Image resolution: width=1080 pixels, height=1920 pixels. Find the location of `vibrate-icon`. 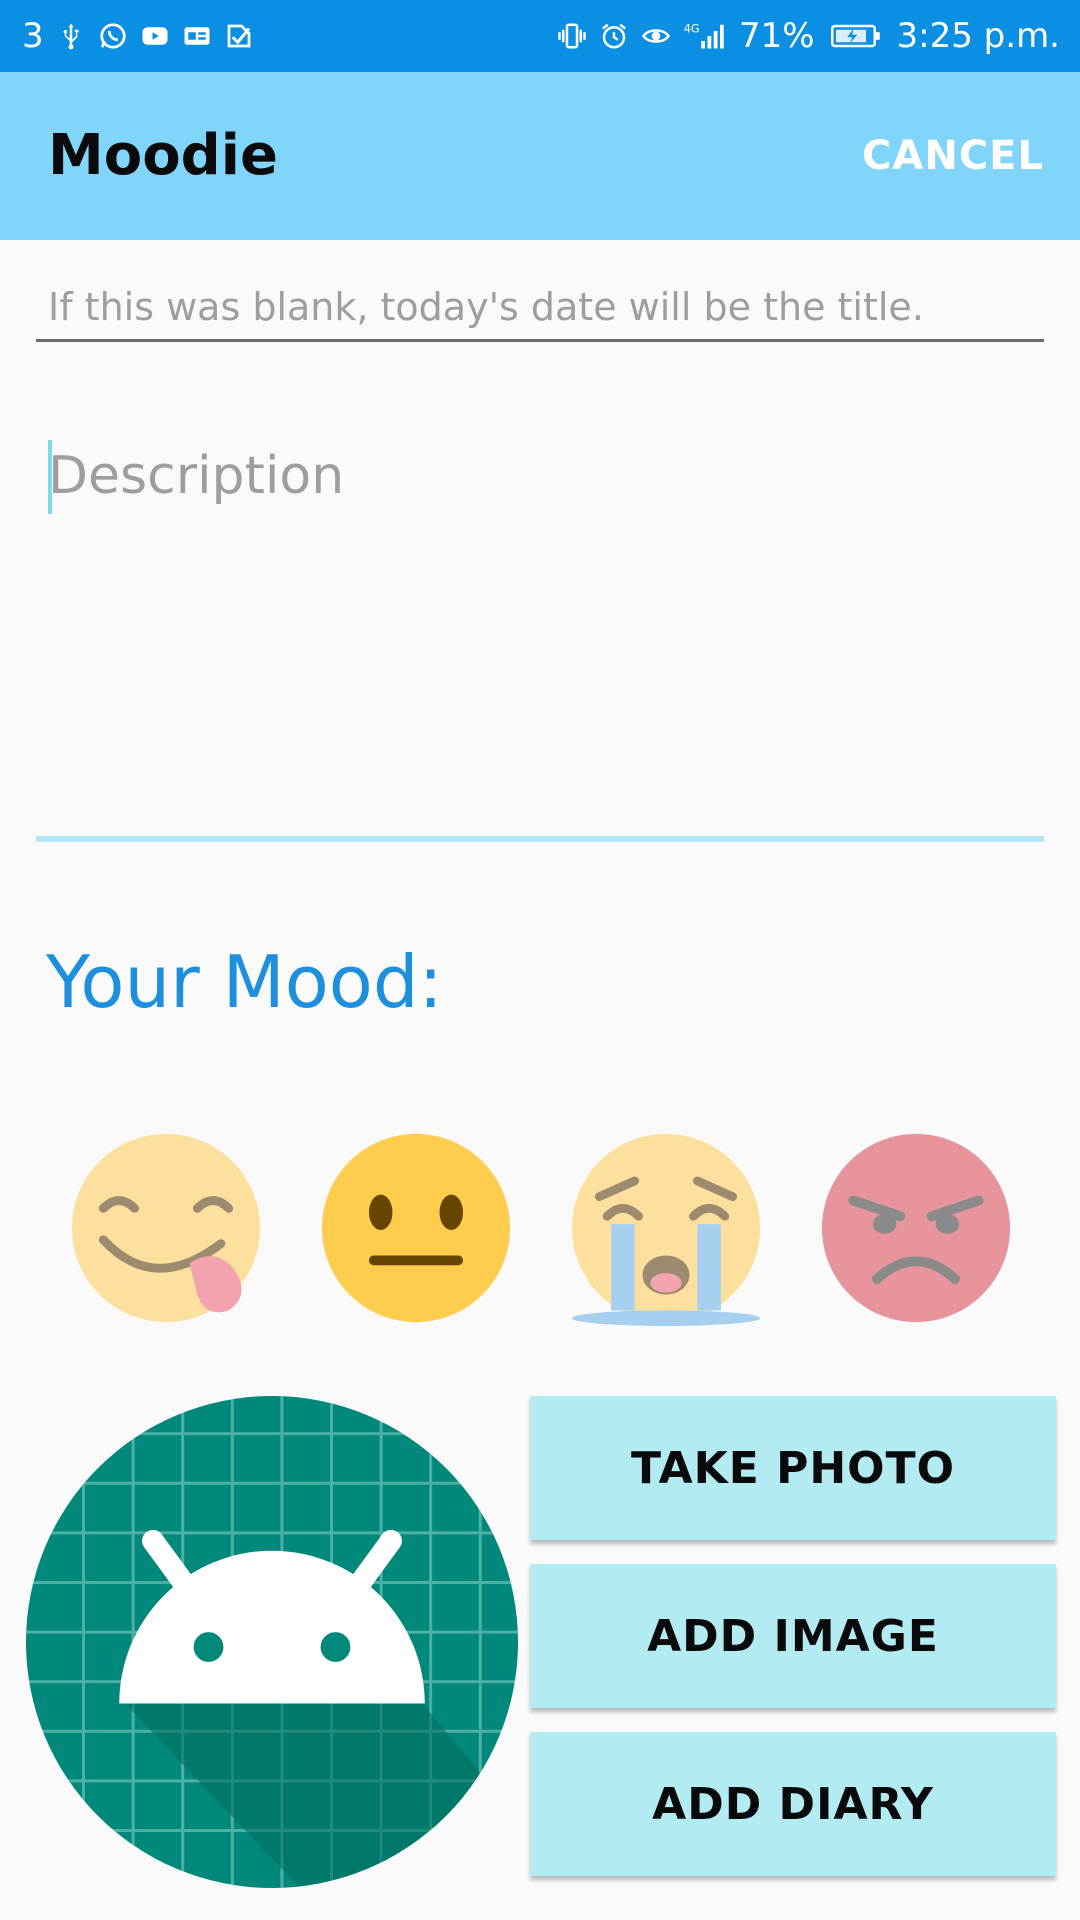

vibrate-icon is located at coordinates (572, 36).